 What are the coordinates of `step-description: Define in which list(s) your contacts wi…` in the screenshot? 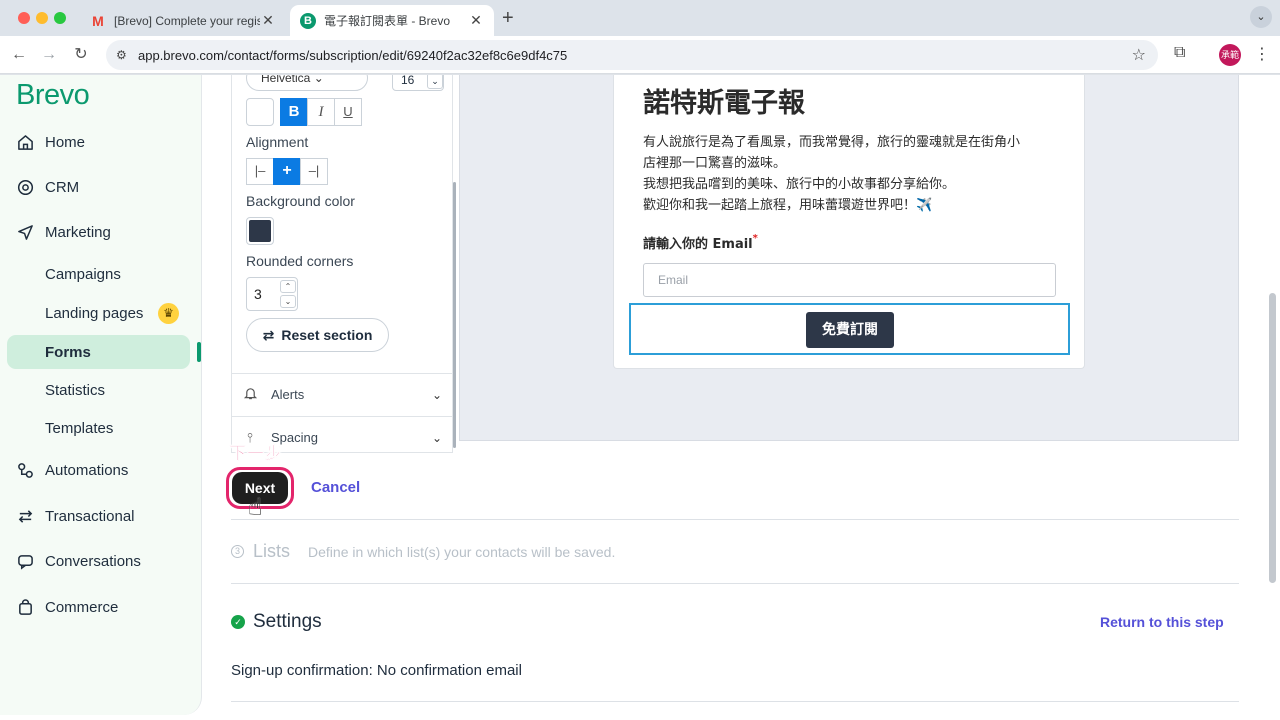 It's located at (462, 551).